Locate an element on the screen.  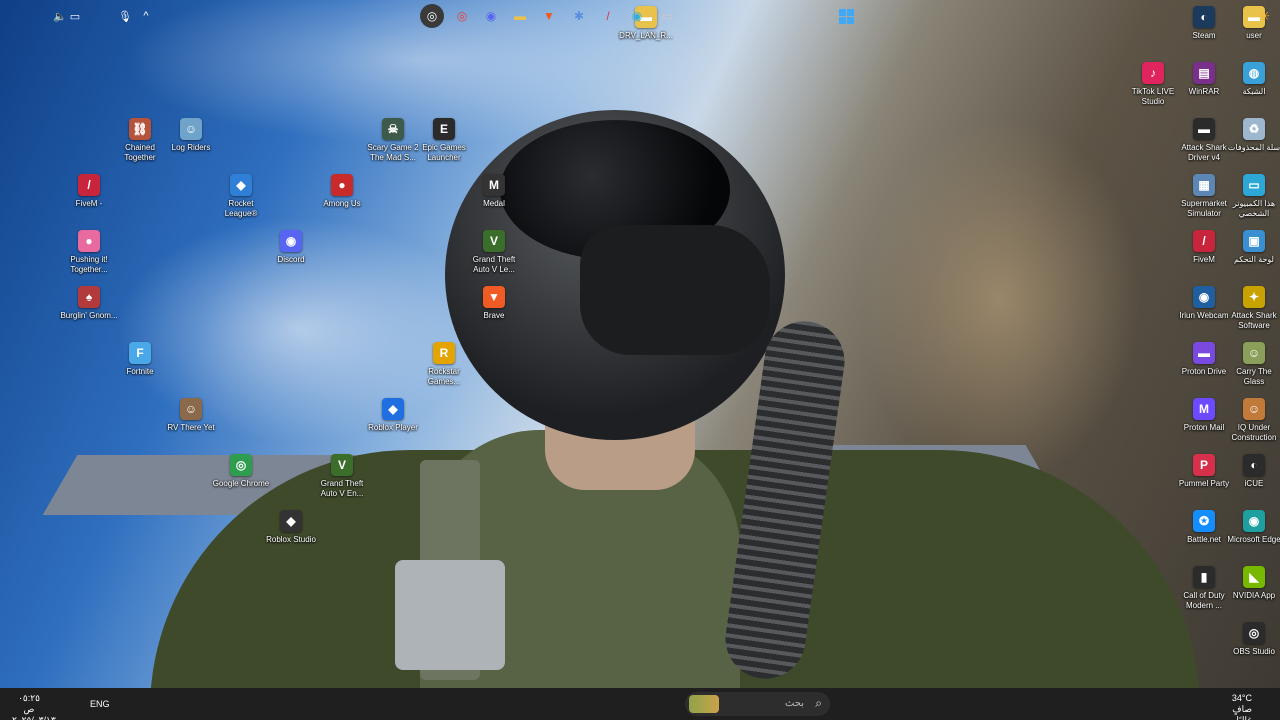
taskbar-clock: ٠٥:٢٥ ص ٢٠٢٥/٠٣/١٣ is located at coordinates (34, 709).